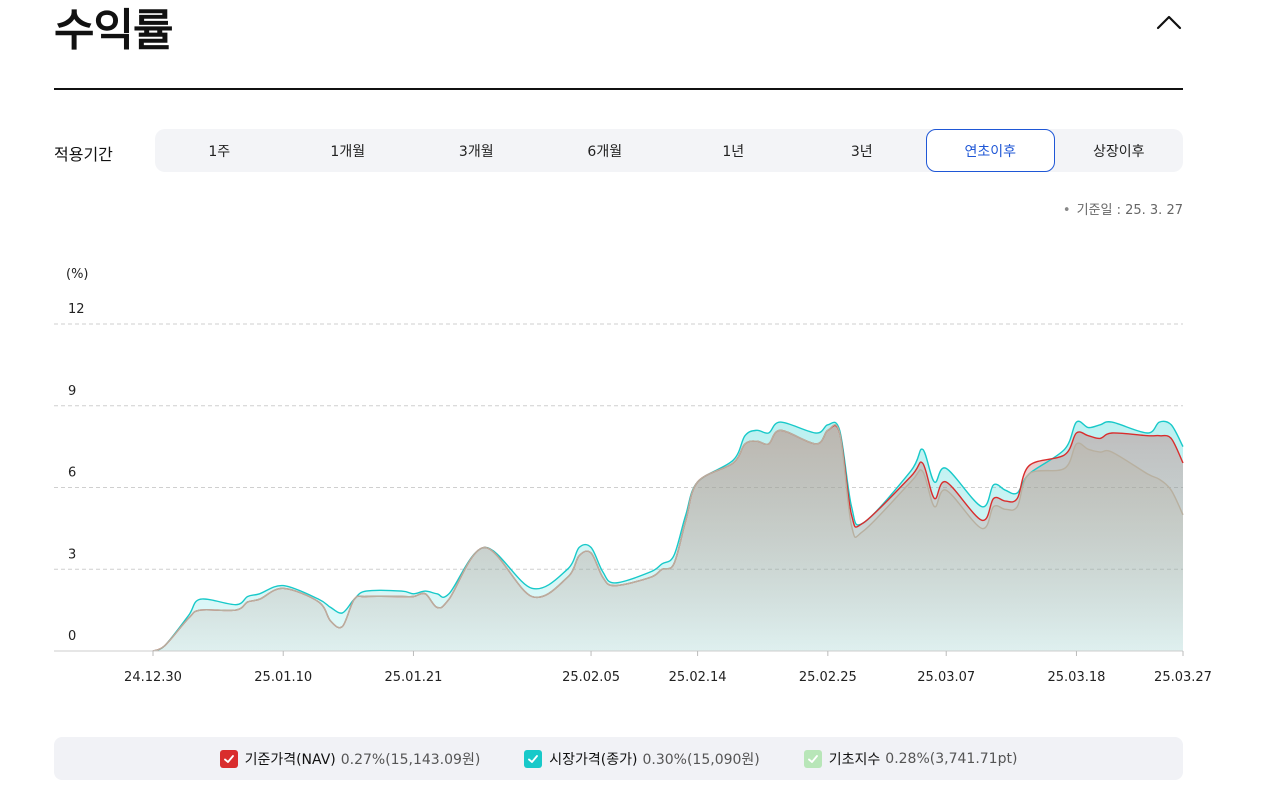 The image size is (1262, 790). I want to click on collapse-button, so click(1169, 22).